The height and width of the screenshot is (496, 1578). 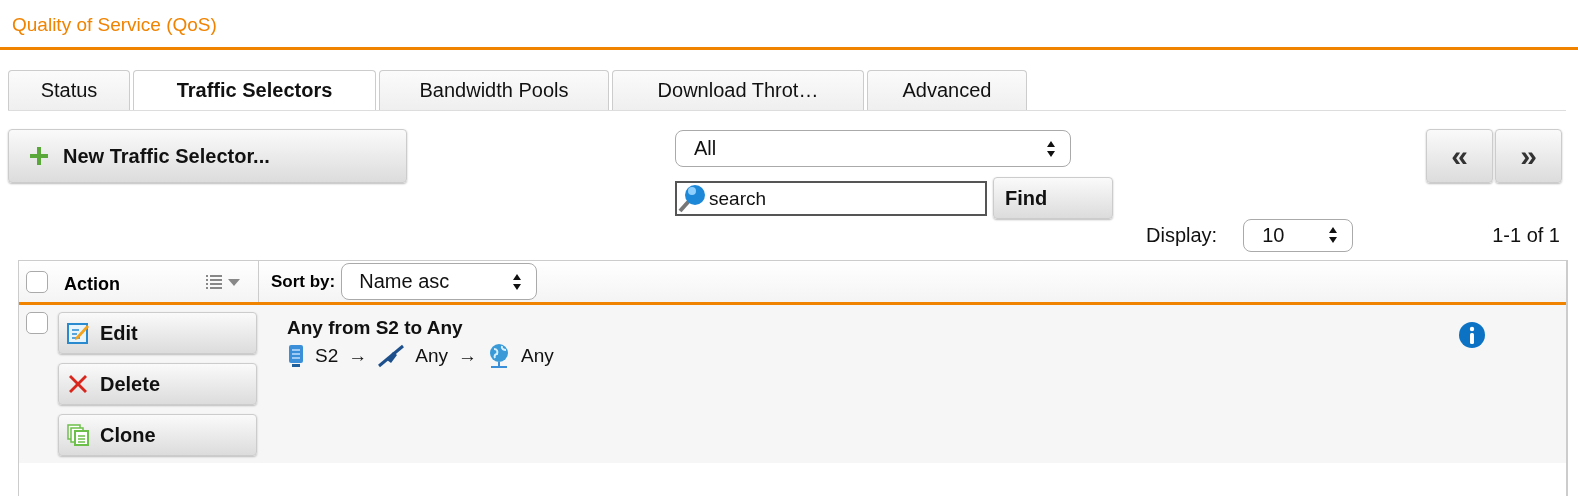 What do you see at coordinates (37, 323) in the screenshot?
I see `row-checkbox` at bounding box center [37, 323].